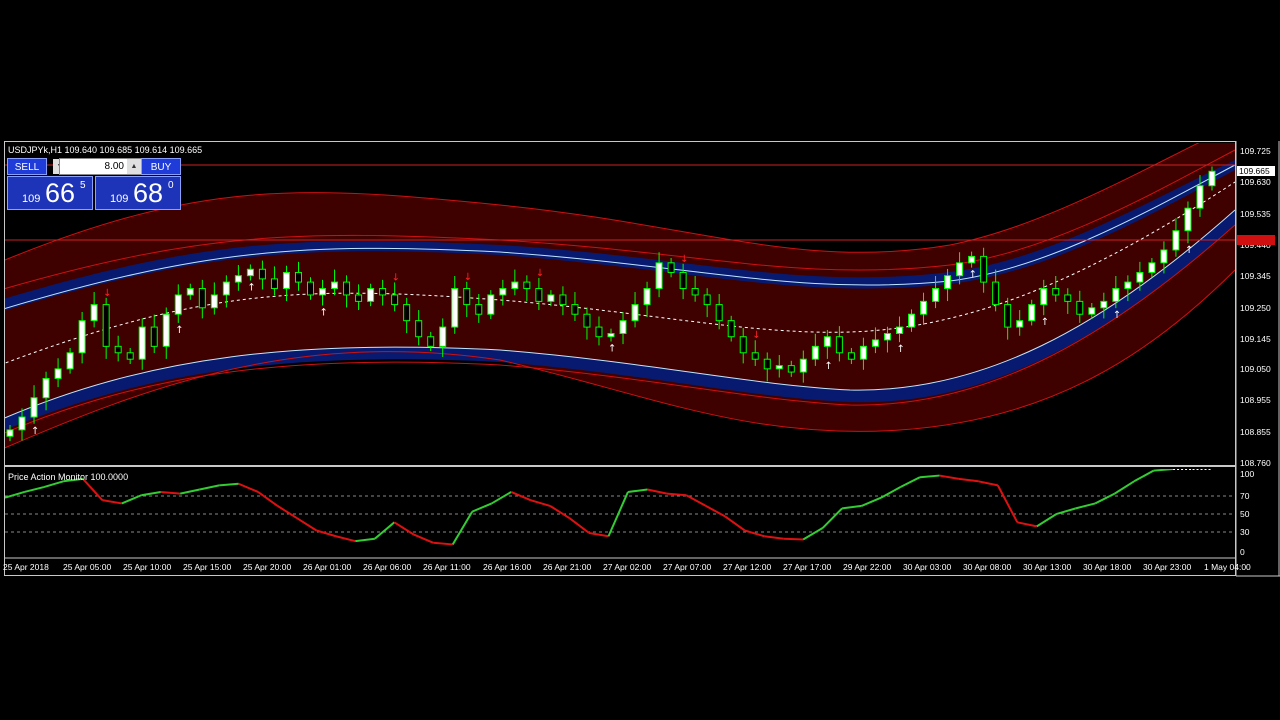  Describe the element at coordinates (1255, 463) in the screenshot. I see `price-tick: 108.760` at that location.